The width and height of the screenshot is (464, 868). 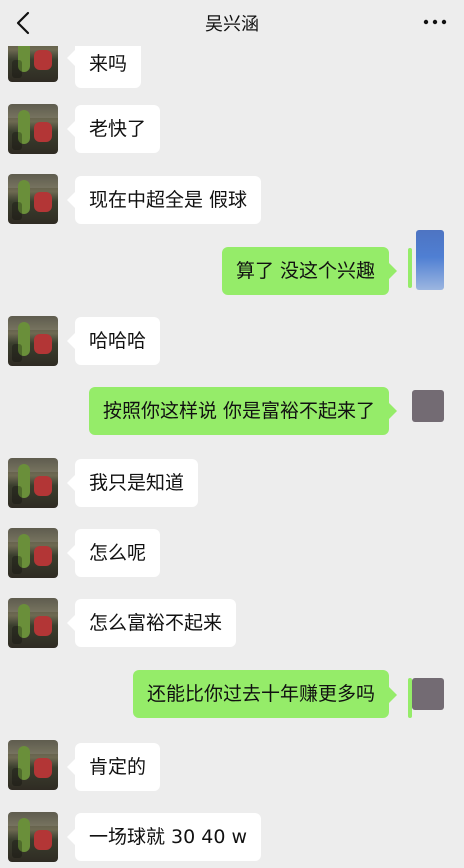 I want to click on message-row: 算了 没这个兴趣, so click(x=232, y=269).